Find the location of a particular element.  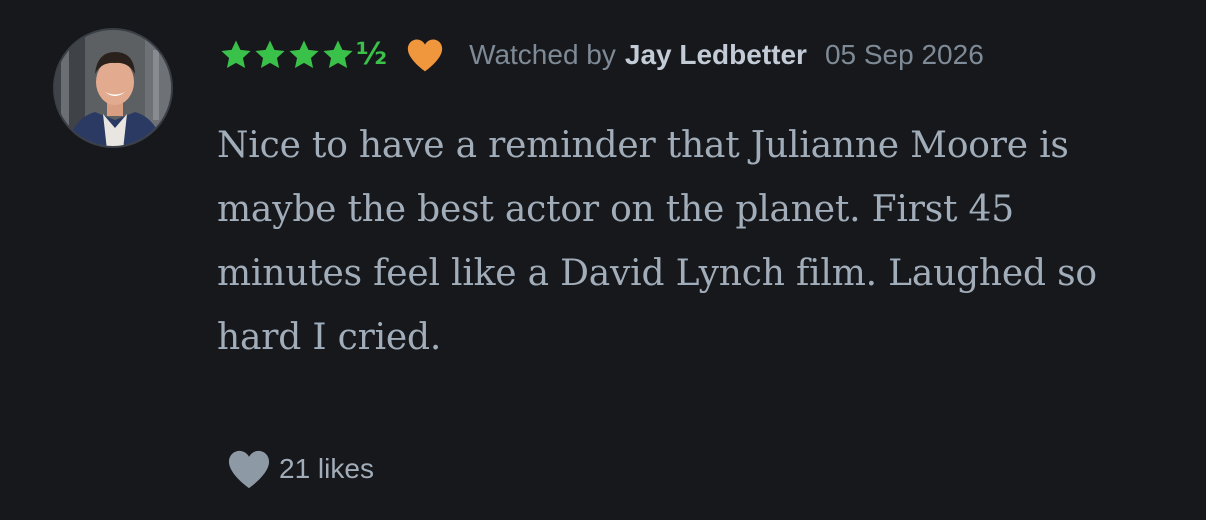

likes-count: 21 likes is located at coordinates (326, 468).